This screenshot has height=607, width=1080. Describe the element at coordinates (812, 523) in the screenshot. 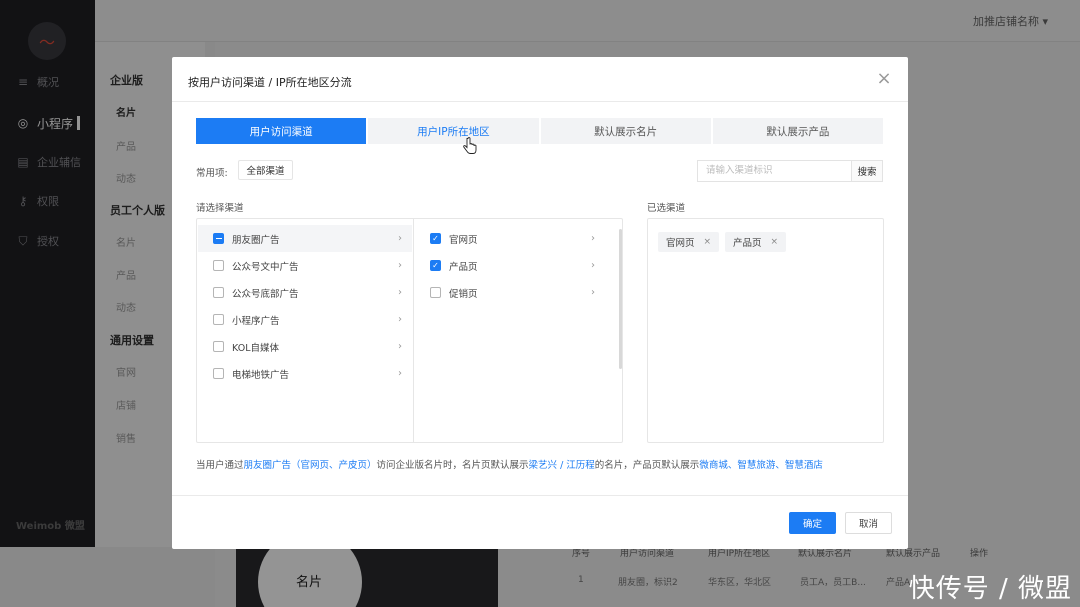

I see `confirm-button: 确定` at that location.